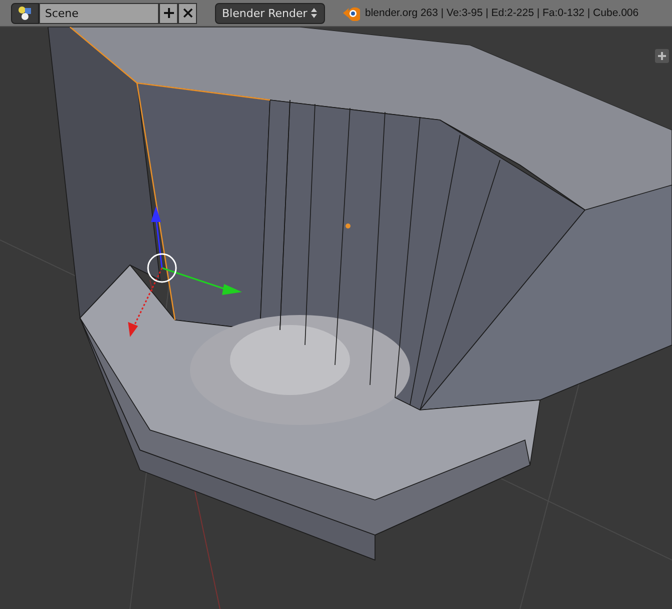  Describe the element at coordinates (314, 13) in the screenshot. I see `up-down-arrows-icon` at that location.